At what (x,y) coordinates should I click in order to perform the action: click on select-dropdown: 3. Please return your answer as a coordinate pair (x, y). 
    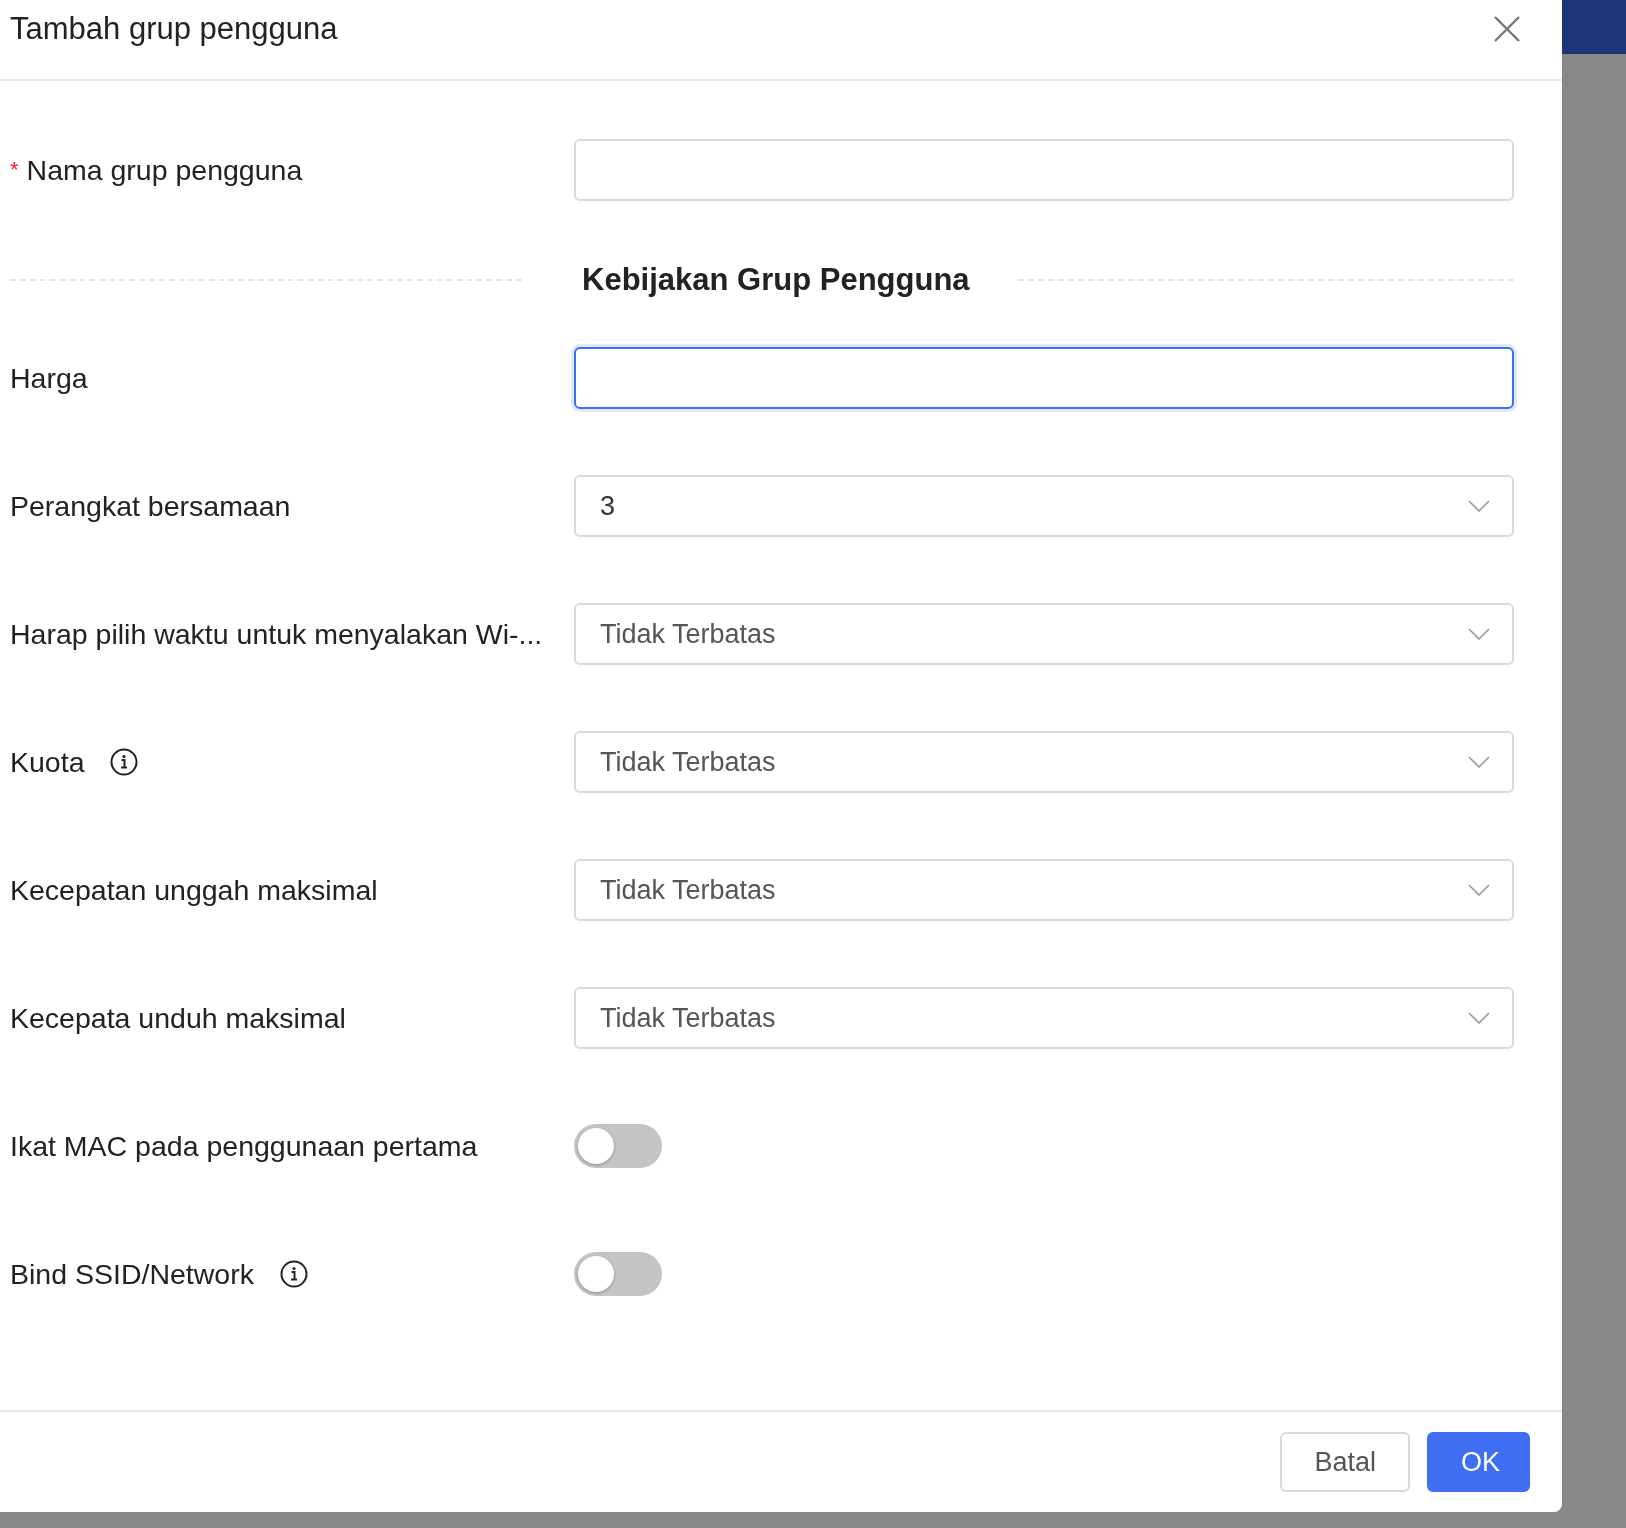
    Looking at the image, I should click on (1044, 506).